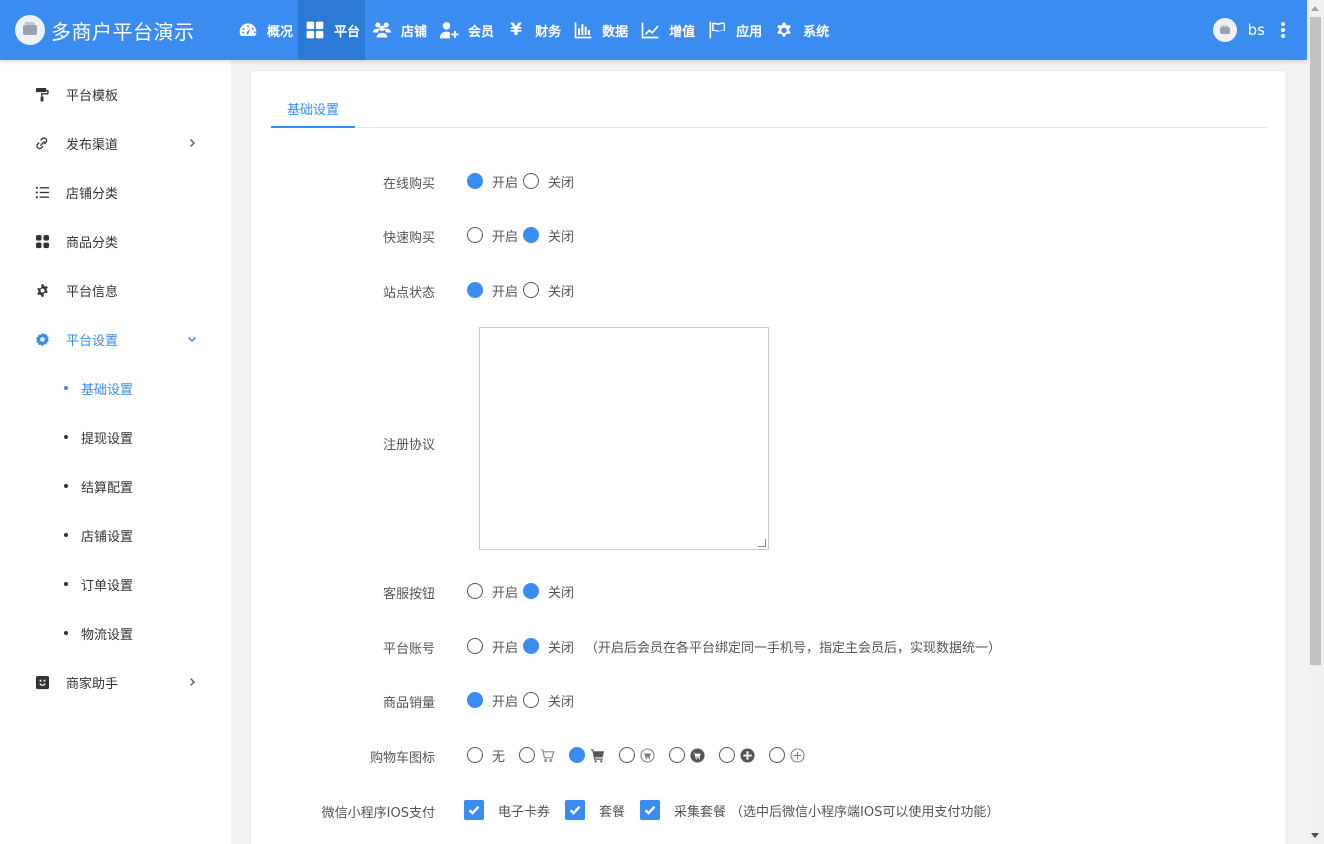 This screenshot has width=1324, height=844. What do you see at coordinates (414, 32) in the screenshot?
I see `nav-label: 店铺` at bounding box center [414, 32].